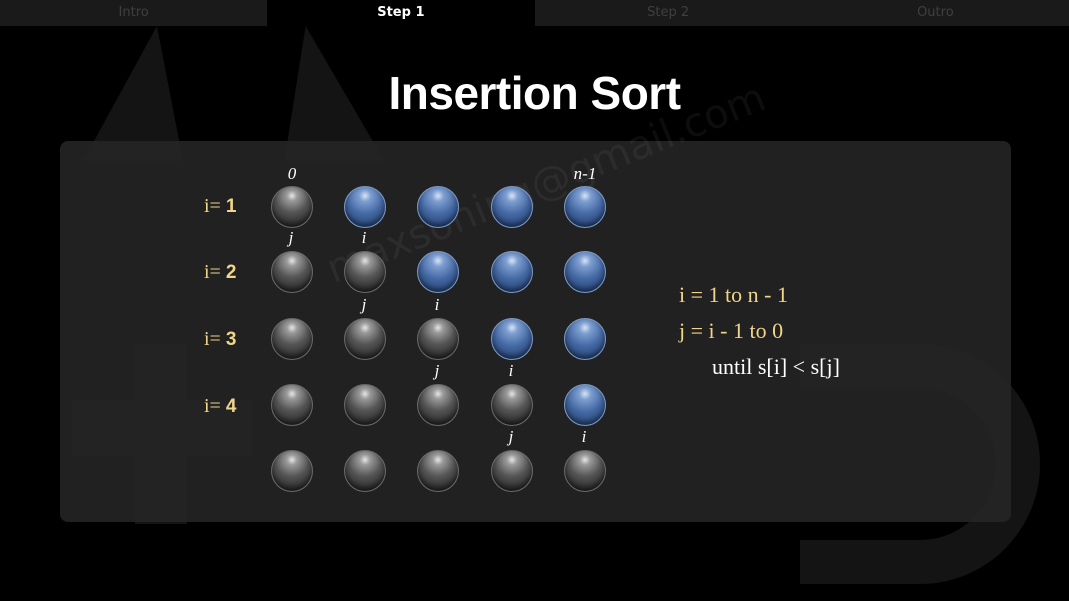 Image resolution: width=1069 pixels, height=601 pixels. What do you see at coordinates (133, 13) in the screenshot?
I see `tab-intro: Intro` at bounding box center [133, 13].